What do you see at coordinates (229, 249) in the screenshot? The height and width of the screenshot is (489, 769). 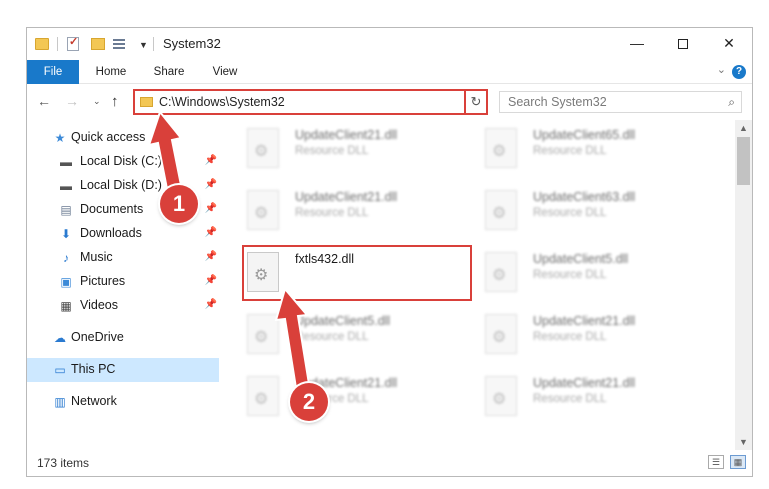 I see `annotation-arrows` at bounding box center [229, 249].